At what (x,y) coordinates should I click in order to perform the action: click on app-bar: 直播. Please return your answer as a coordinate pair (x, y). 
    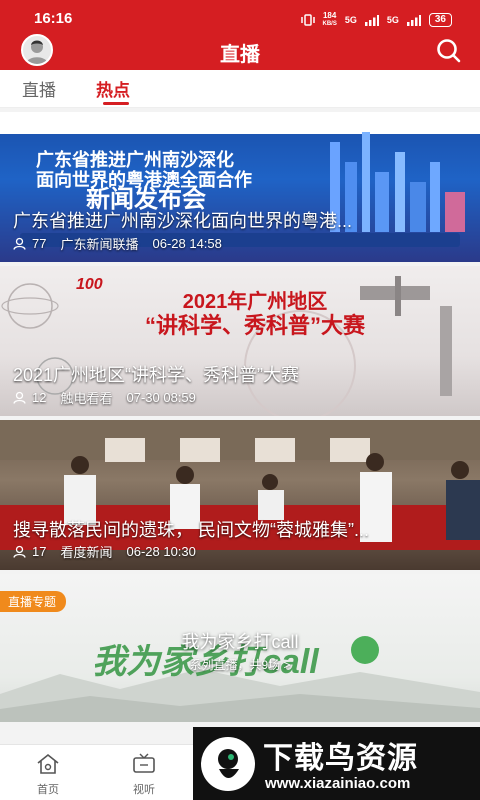
    Looking at the image, I should click on (240, 52).